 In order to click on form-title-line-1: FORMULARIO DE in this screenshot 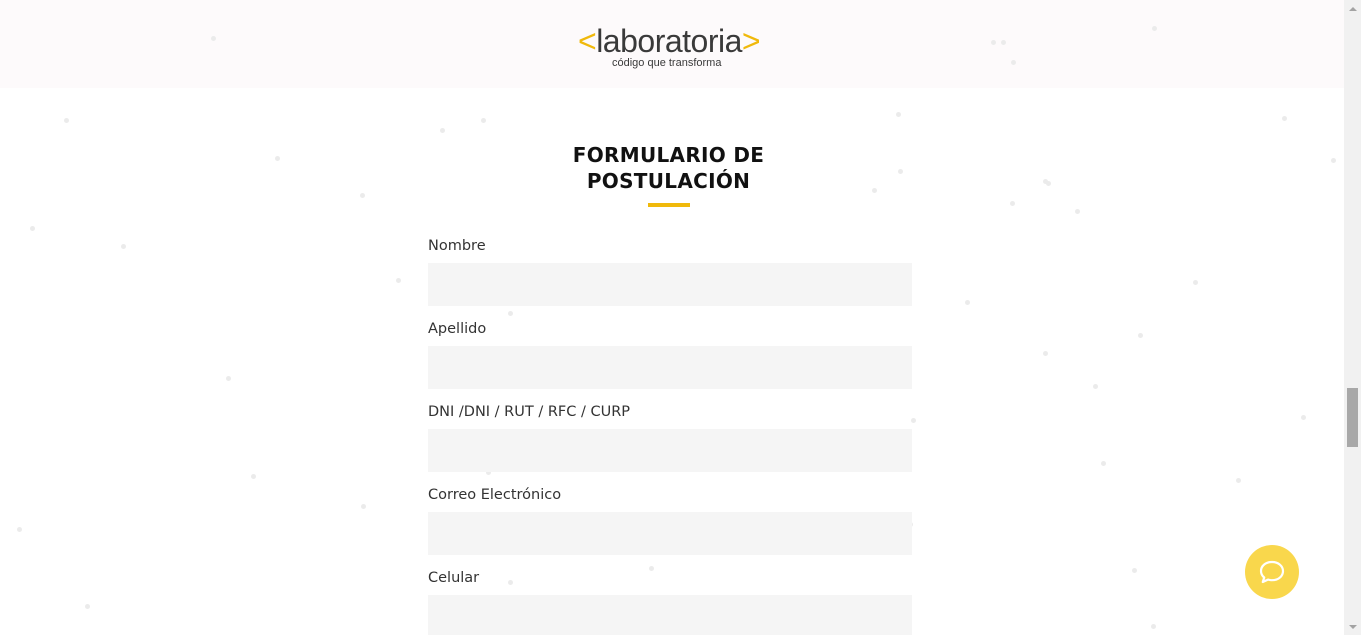, I will do `click(668, 155)`.